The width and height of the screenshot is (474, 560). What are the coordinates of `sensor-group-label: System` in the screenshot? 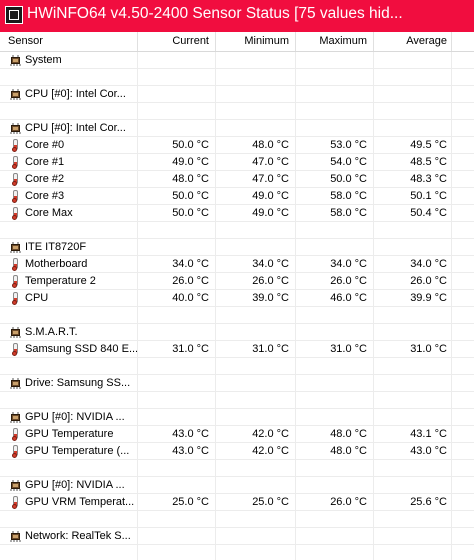 It's located at (43, 60).